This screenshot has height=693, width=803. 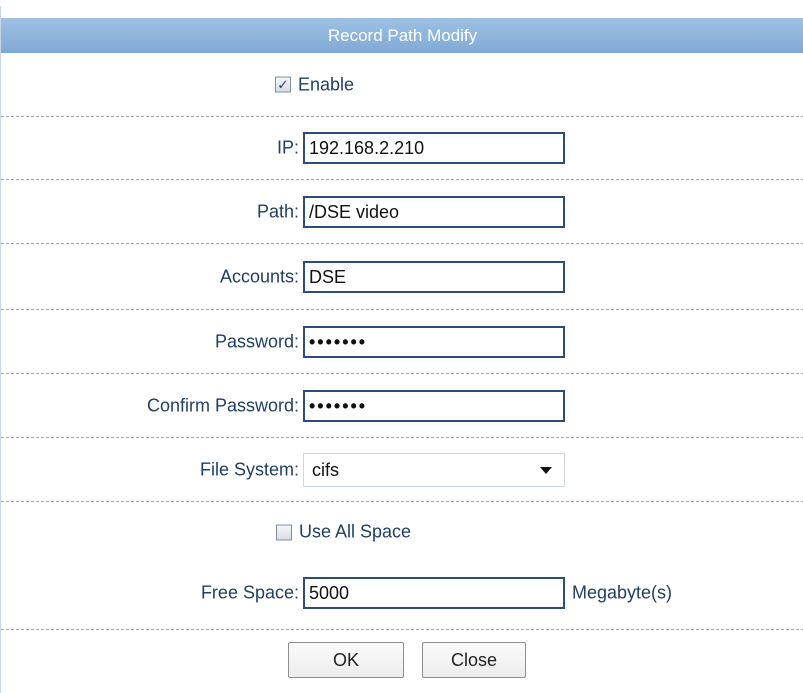 What do you see at coordinates (546, 470) in the screenshot?
I see `chevron-down-icon` at bounding box center [546, 470].